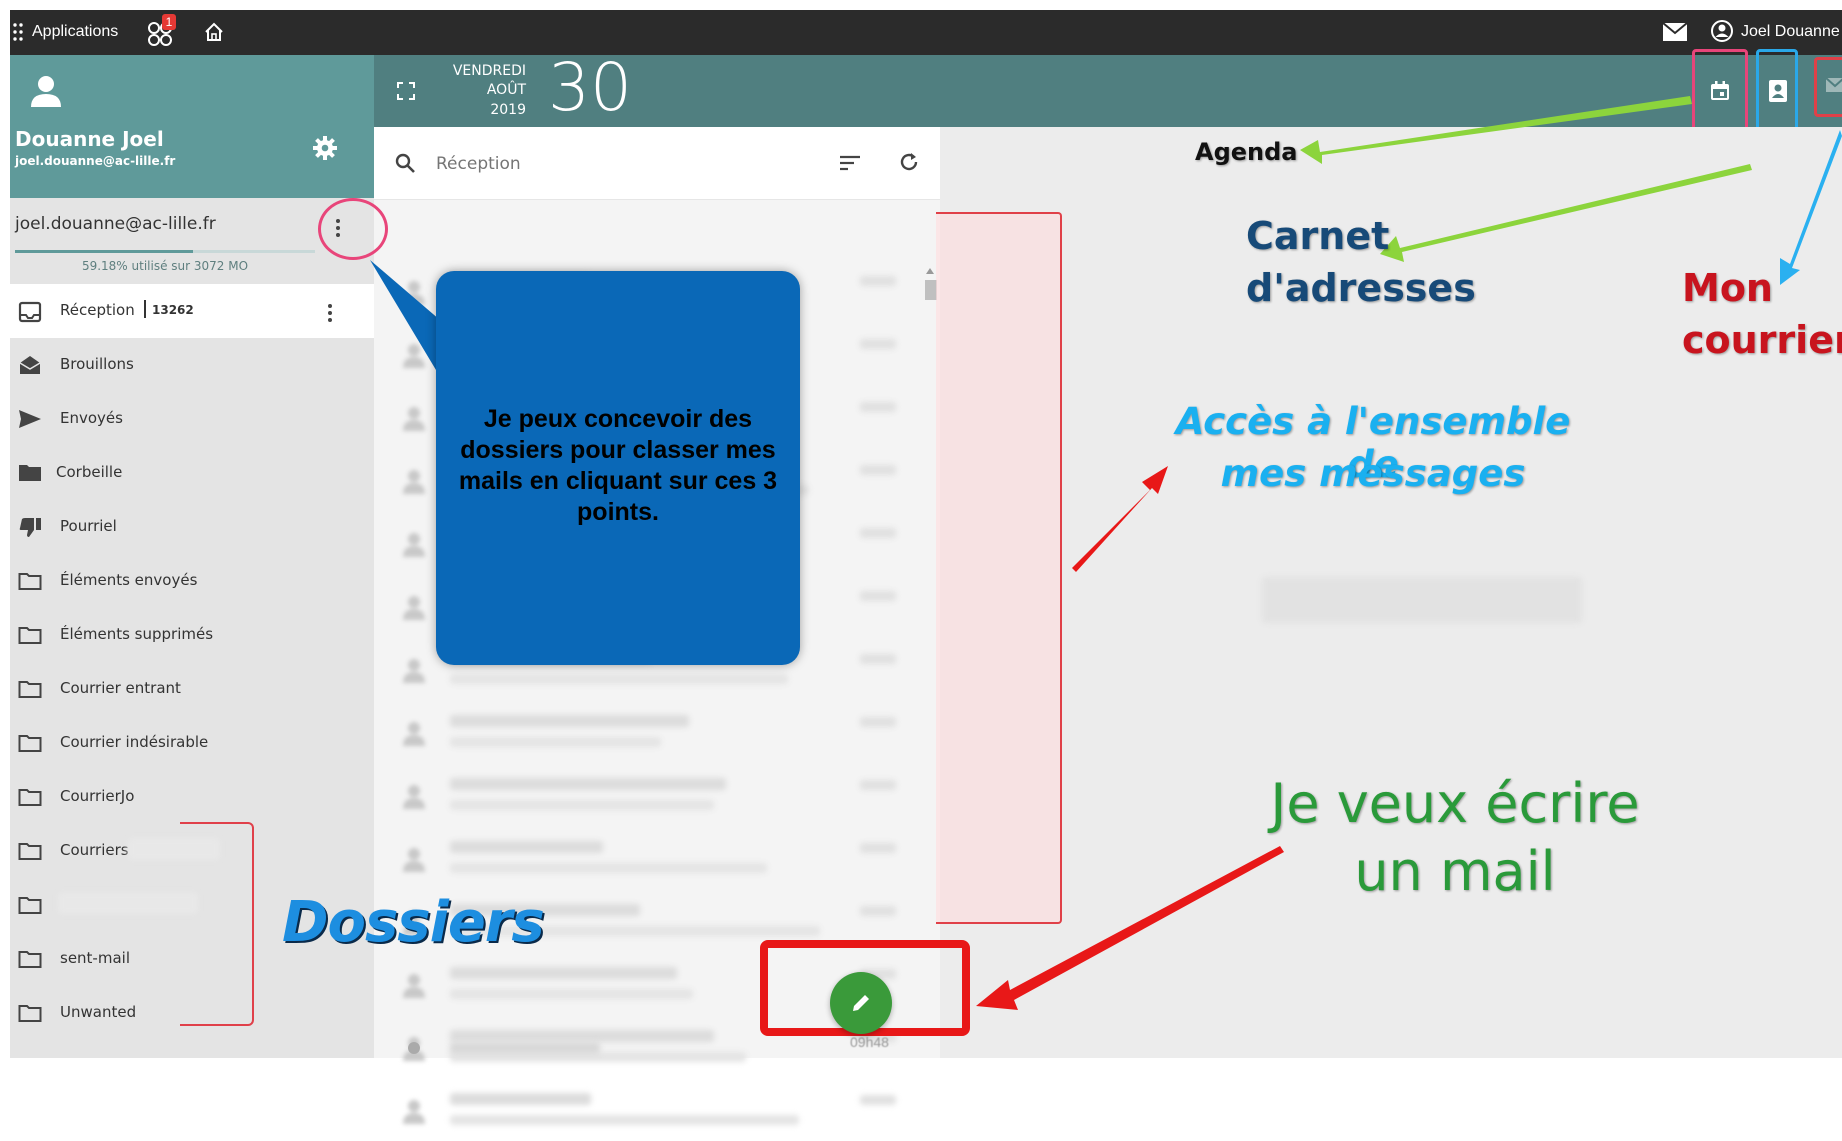  Describe the element at coordinates (878, 1100) in the screenshot. I see `message-time` at that location.